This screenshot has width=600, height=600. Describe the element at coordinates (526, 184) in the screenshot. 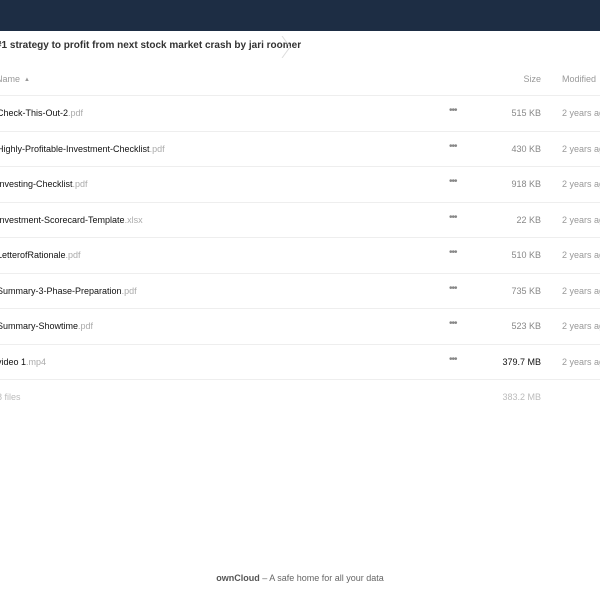

I see `file-size: 918 KB` at that location.